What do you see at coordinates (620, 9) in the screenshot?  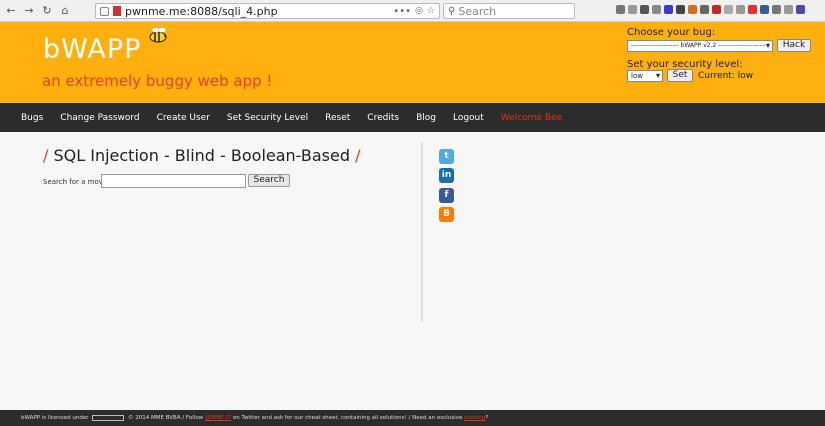 I see `library-icon` at bounding box center [620, 9].